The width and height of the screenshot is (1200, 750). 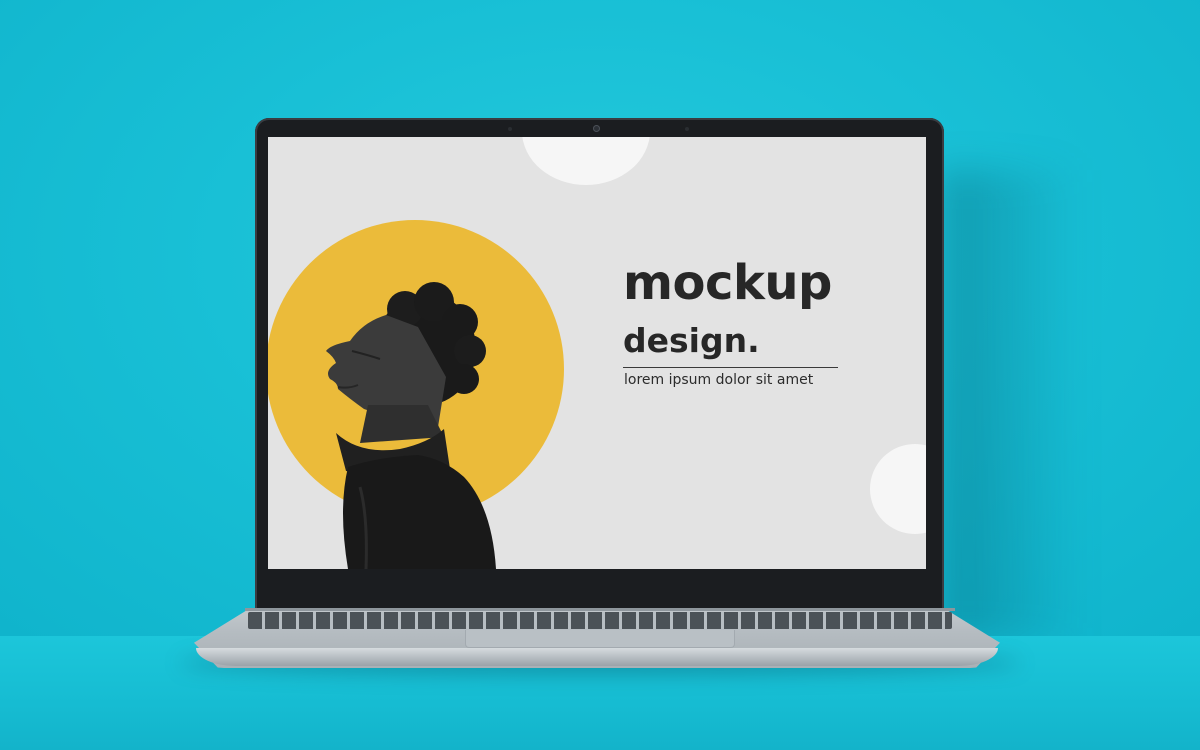 I want to click on keyboard, so click(x=600, y=620).